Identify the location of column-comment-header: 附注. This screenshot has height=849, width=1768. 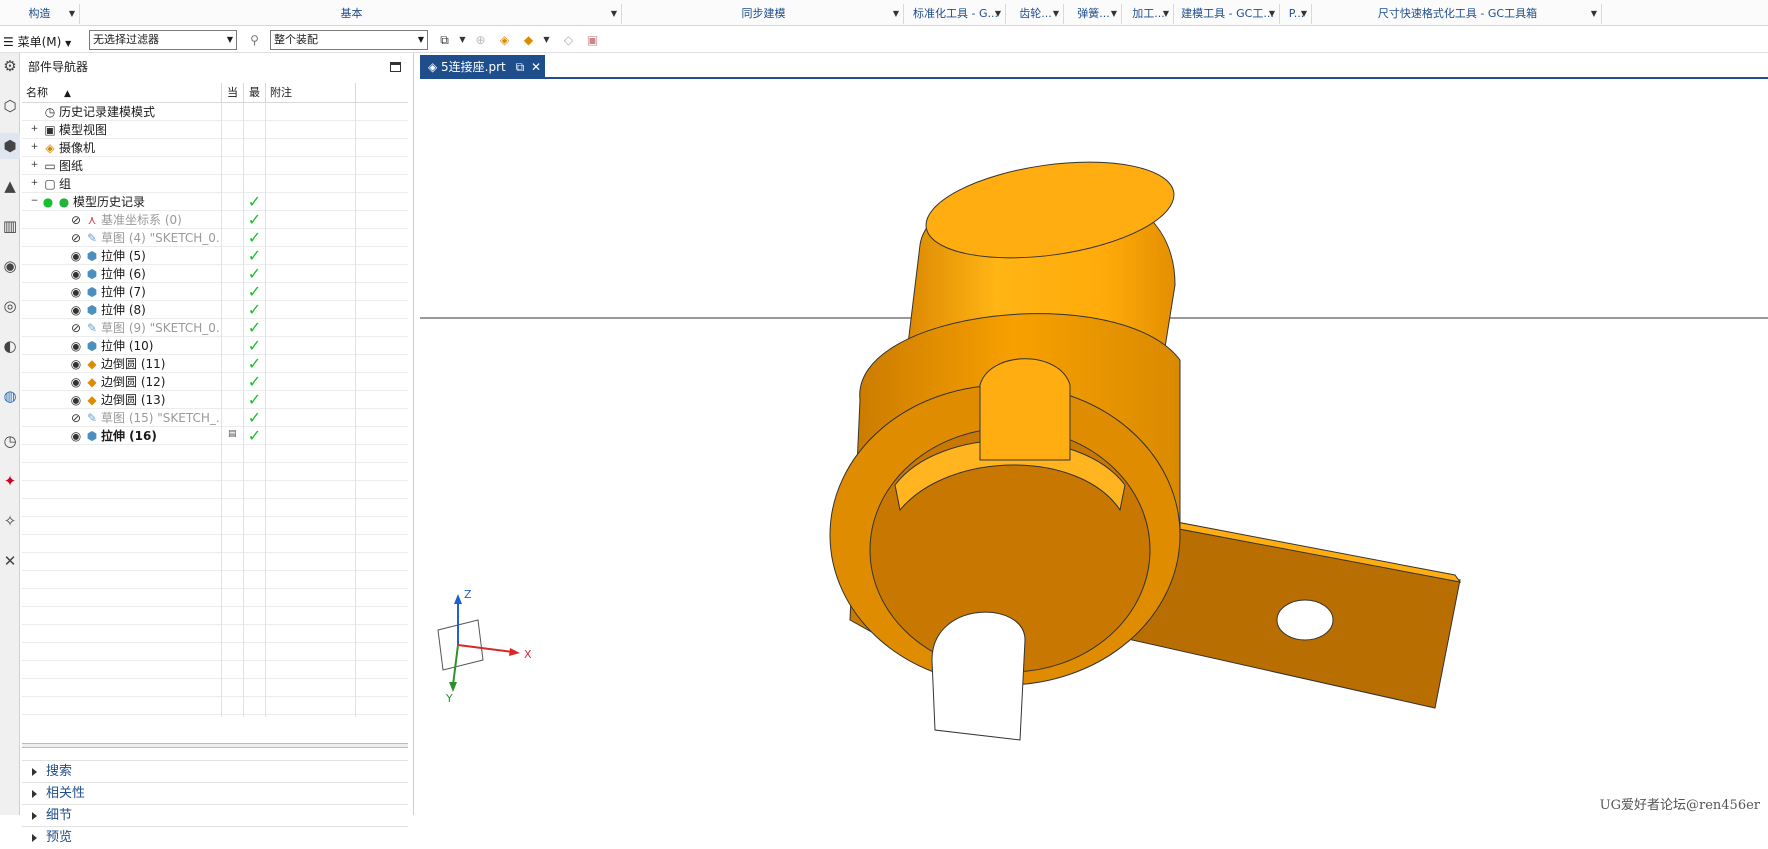
(311, 93).